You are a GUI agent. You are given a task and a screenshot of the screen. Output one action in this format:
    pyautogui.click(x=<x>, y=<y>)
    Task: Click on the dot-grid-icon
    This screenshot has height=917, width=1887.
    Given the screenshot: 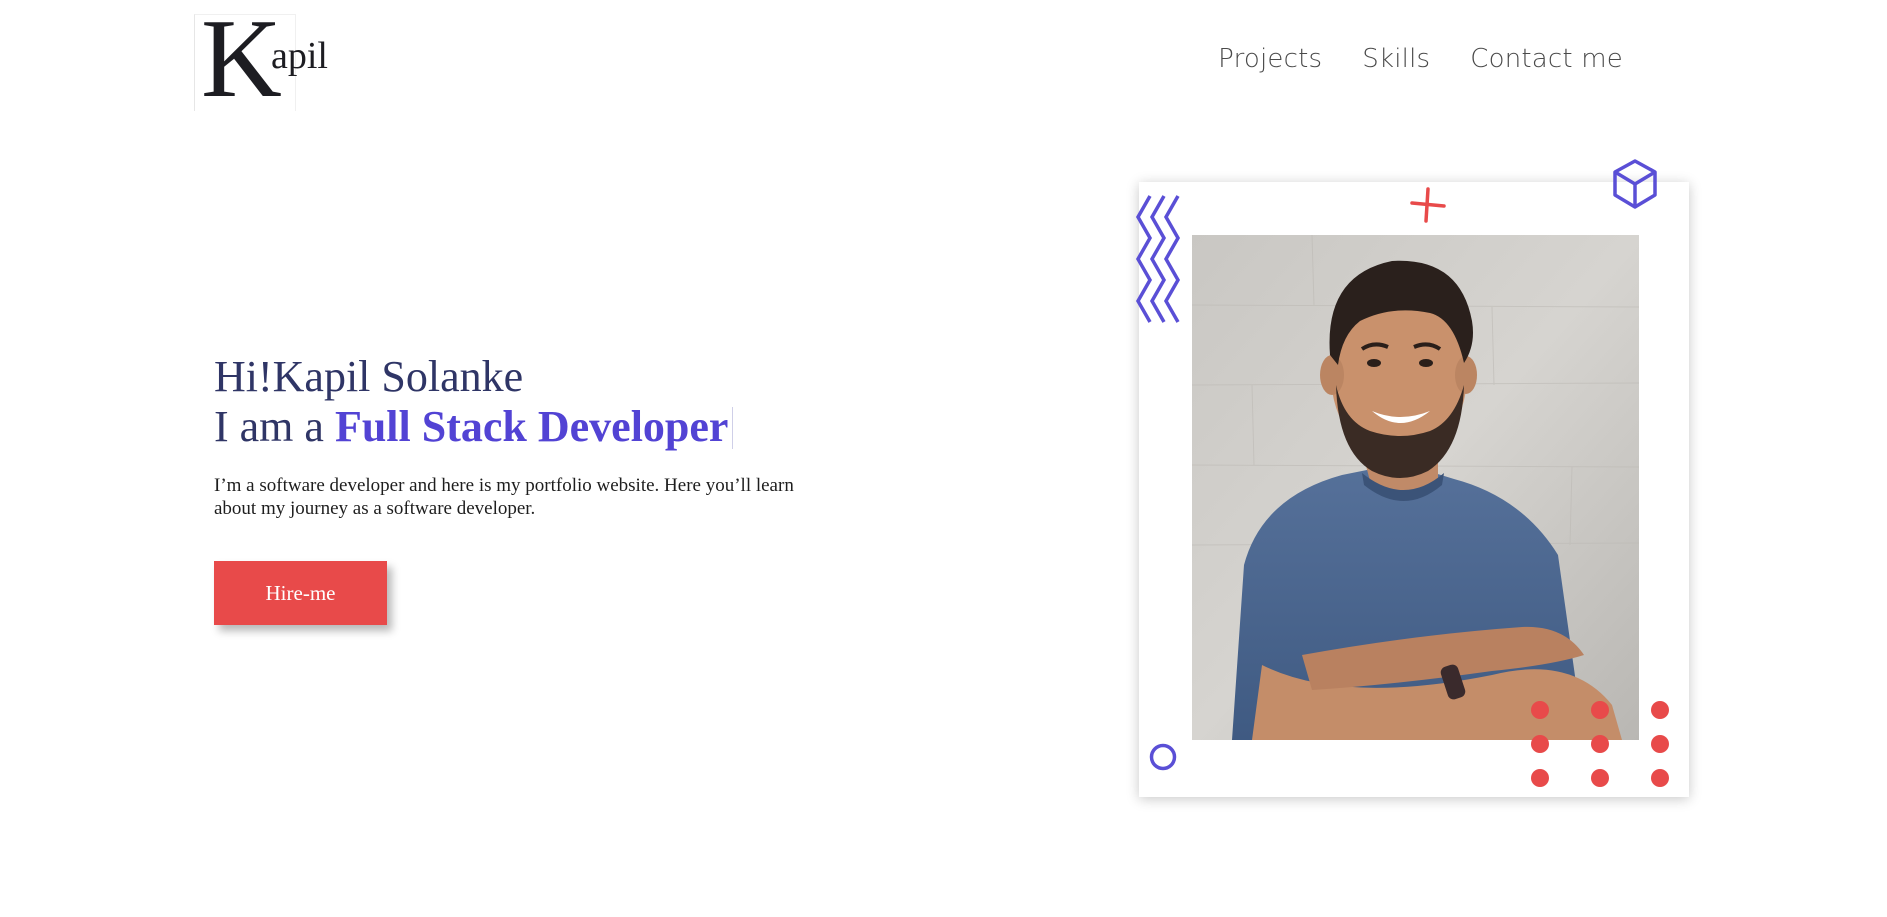 What is the action you would take?
    pyautogui.click(x=1600, y=744)
    